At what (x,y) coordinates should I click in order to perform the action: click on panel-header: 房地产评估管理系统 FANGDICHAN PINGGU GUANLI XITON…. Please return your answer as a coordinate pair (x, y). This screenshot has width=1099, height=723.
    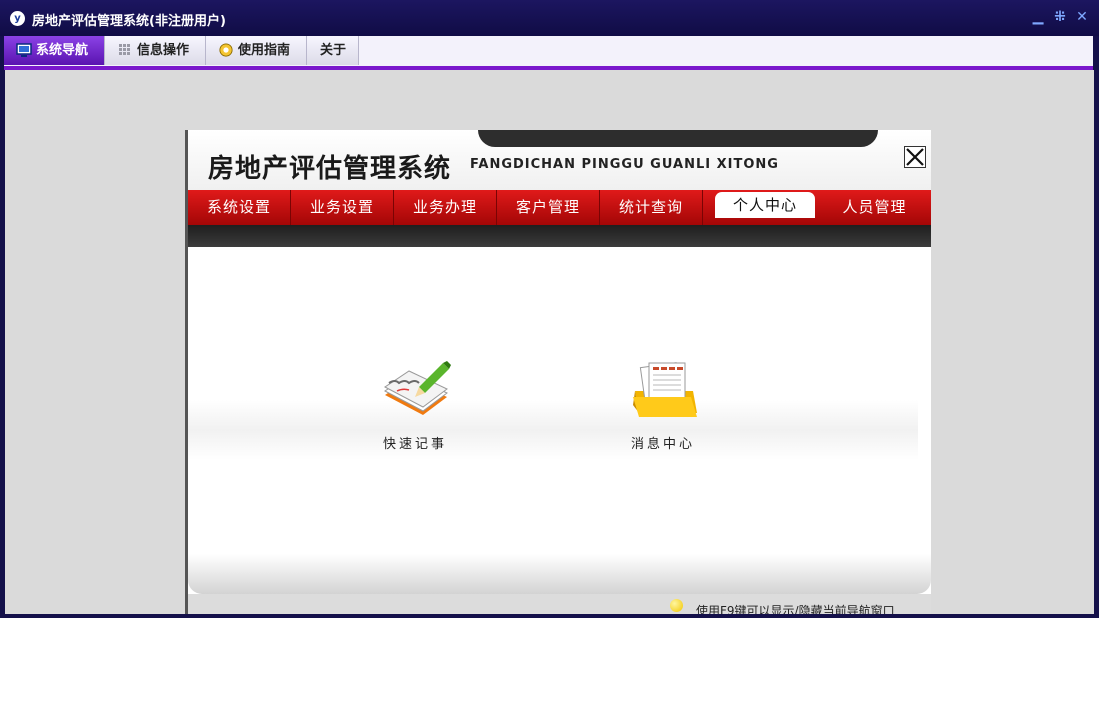
    Looking at the image, I should click on (559, 160).